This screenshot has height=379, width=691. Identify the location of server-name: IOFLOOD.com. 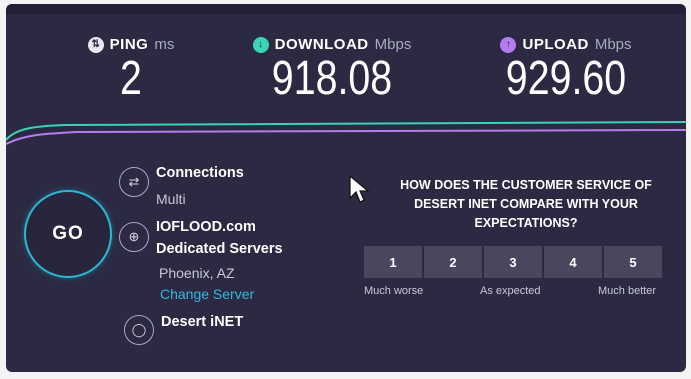
(206, 227).